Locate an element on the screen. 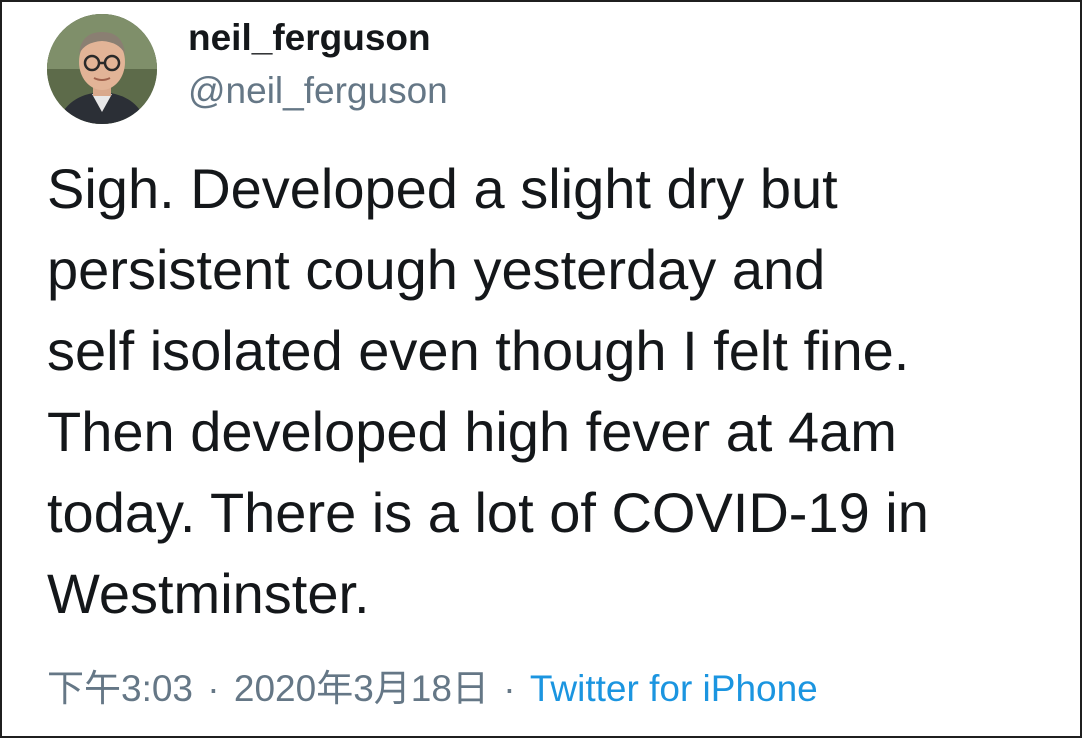 This screenshot has width=1082, height=738. tweet-time: 下午3:03 is located at coordinates (120, 688).